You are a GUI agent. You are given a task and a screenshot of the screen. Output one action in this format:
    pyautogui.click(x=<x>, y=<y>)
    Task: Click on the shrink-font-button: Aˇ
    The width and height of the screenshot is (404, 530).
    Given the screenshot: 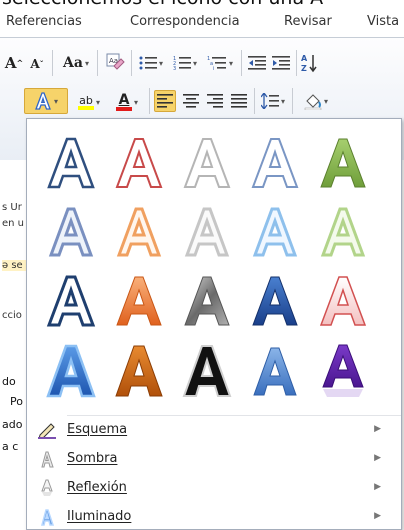 What is the action you would take?
    pyautogui.click(x=37, y=64)
    